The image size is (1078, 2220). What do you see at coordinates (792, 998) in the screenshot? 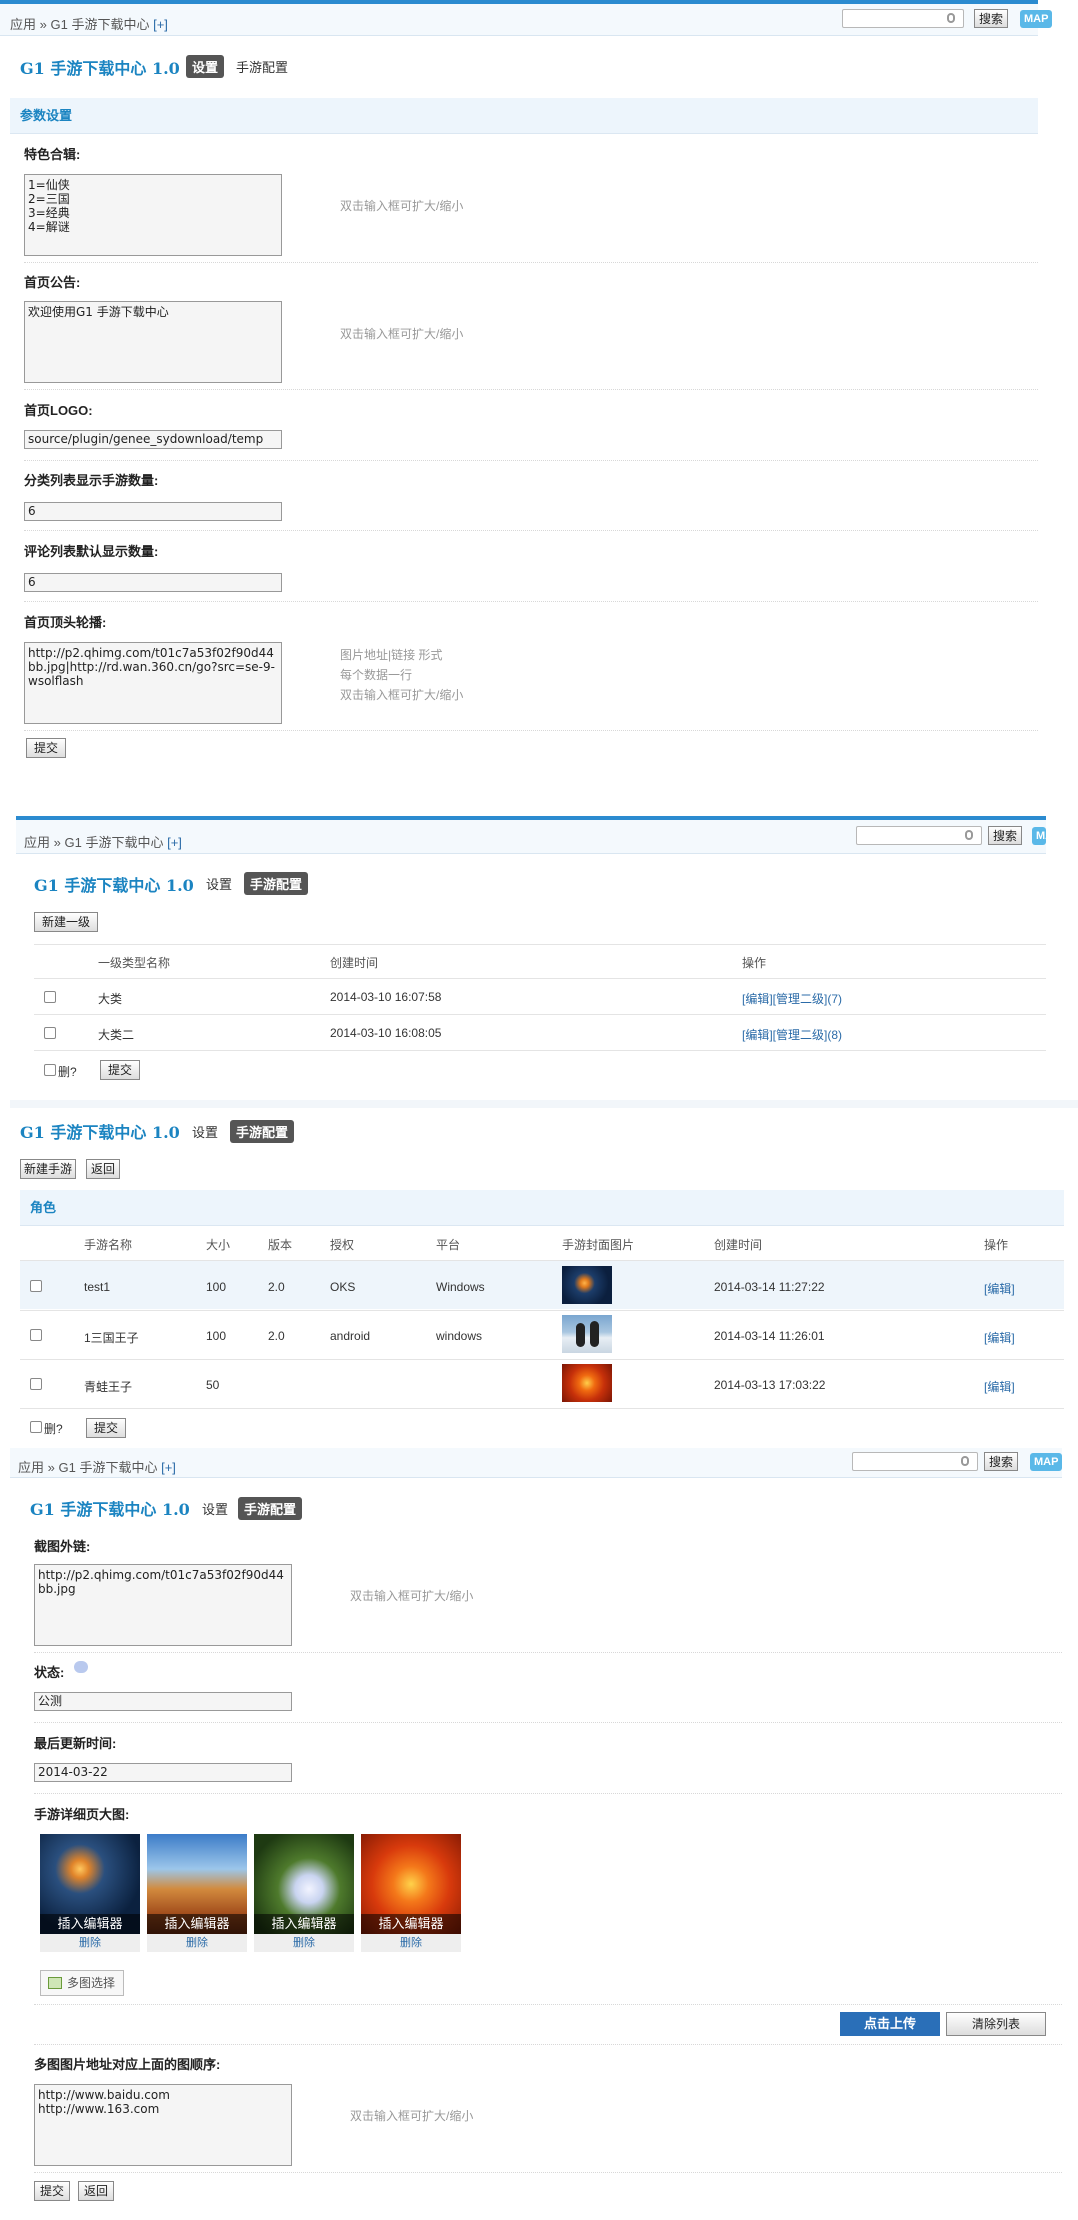
I see `category-ops-link: [编辑][管理二级](7)` at bounding box center [792, 998].